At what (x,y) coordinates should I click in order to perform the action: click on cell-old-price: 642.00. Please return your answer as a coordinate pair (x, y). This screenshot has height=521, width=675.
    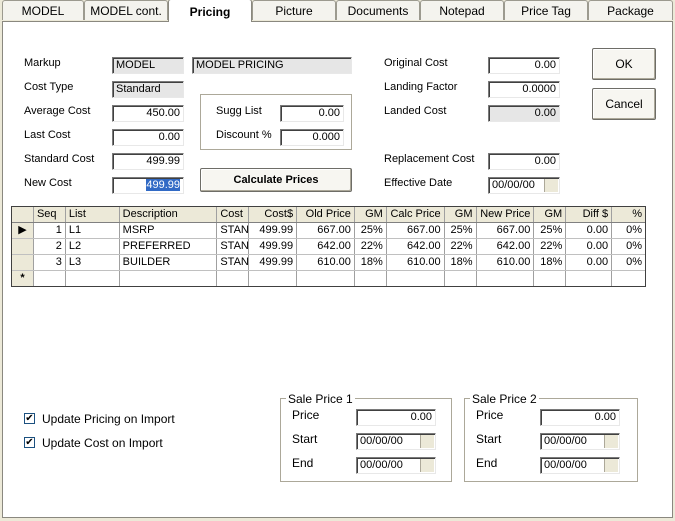
    Looking at the image, I should click on (326, 246).